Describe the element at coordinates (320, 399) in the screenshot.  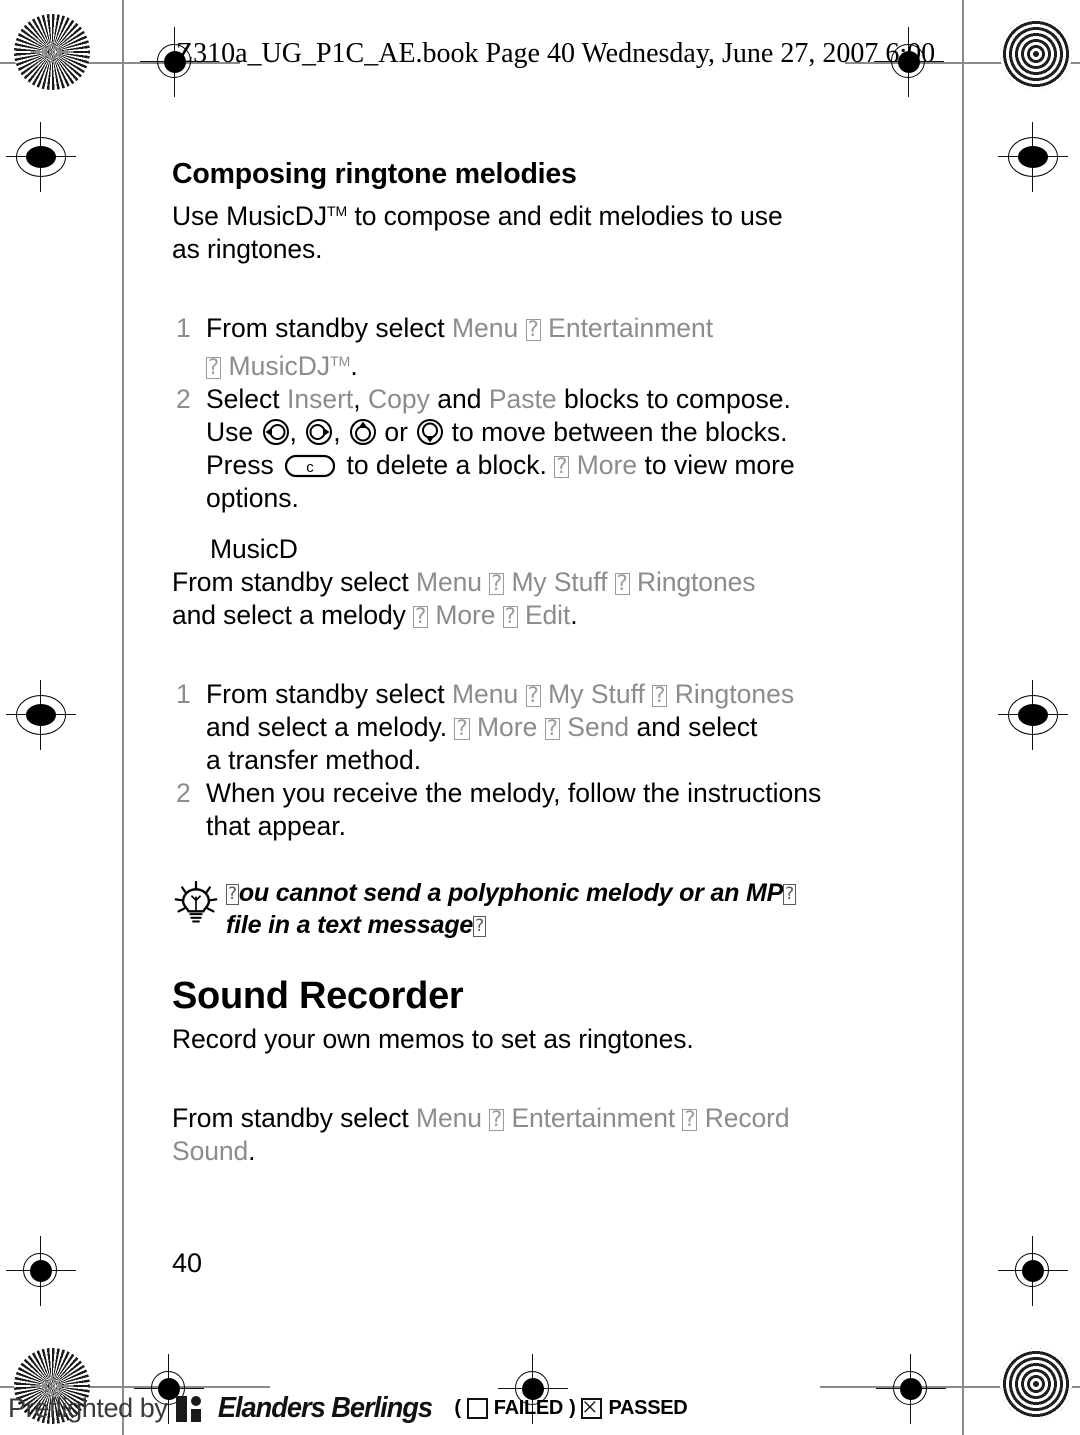
I see `menu-ref-insert: Insert` at that location.